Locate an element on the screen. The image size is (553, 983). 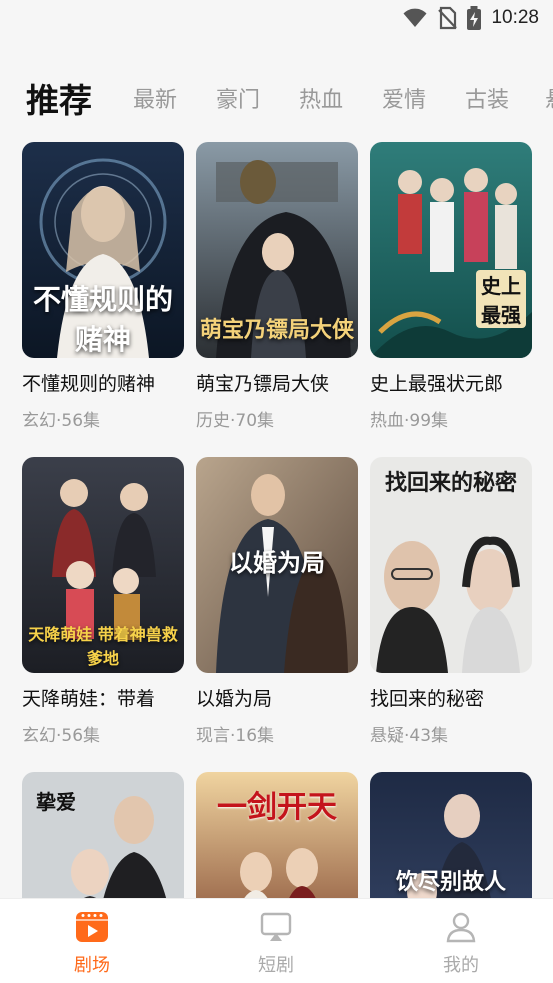
poster-title-text: 一剑开天 is located at coordinates (277, 807).